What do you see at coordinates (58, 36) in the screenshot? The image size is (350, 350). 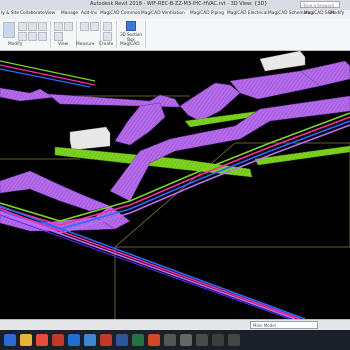 I see `linework-button` at bounding box center [58, 36].